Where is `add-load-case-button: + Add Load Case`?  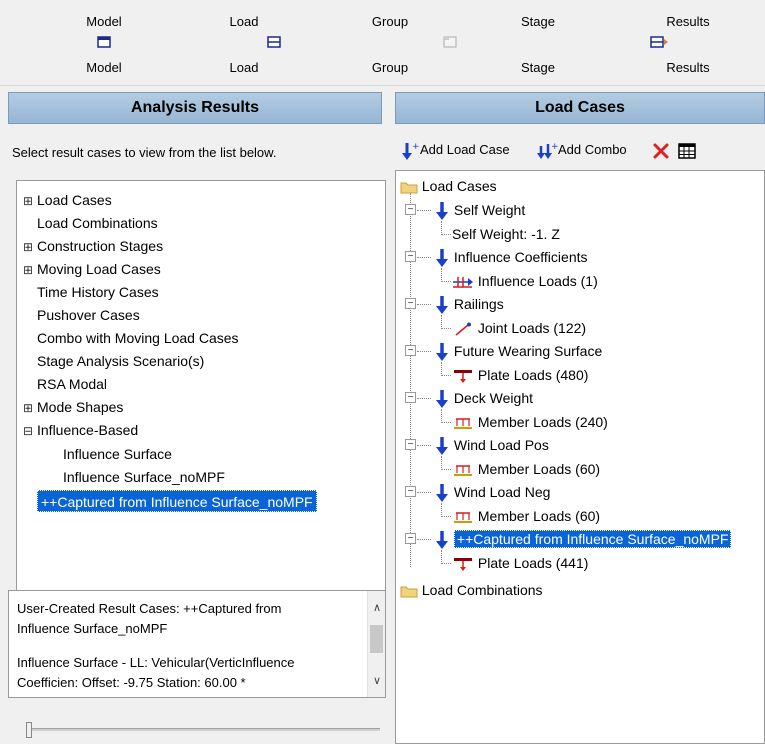
add-load-case-button: + Add Load Case is located at coordinates (455, 150).